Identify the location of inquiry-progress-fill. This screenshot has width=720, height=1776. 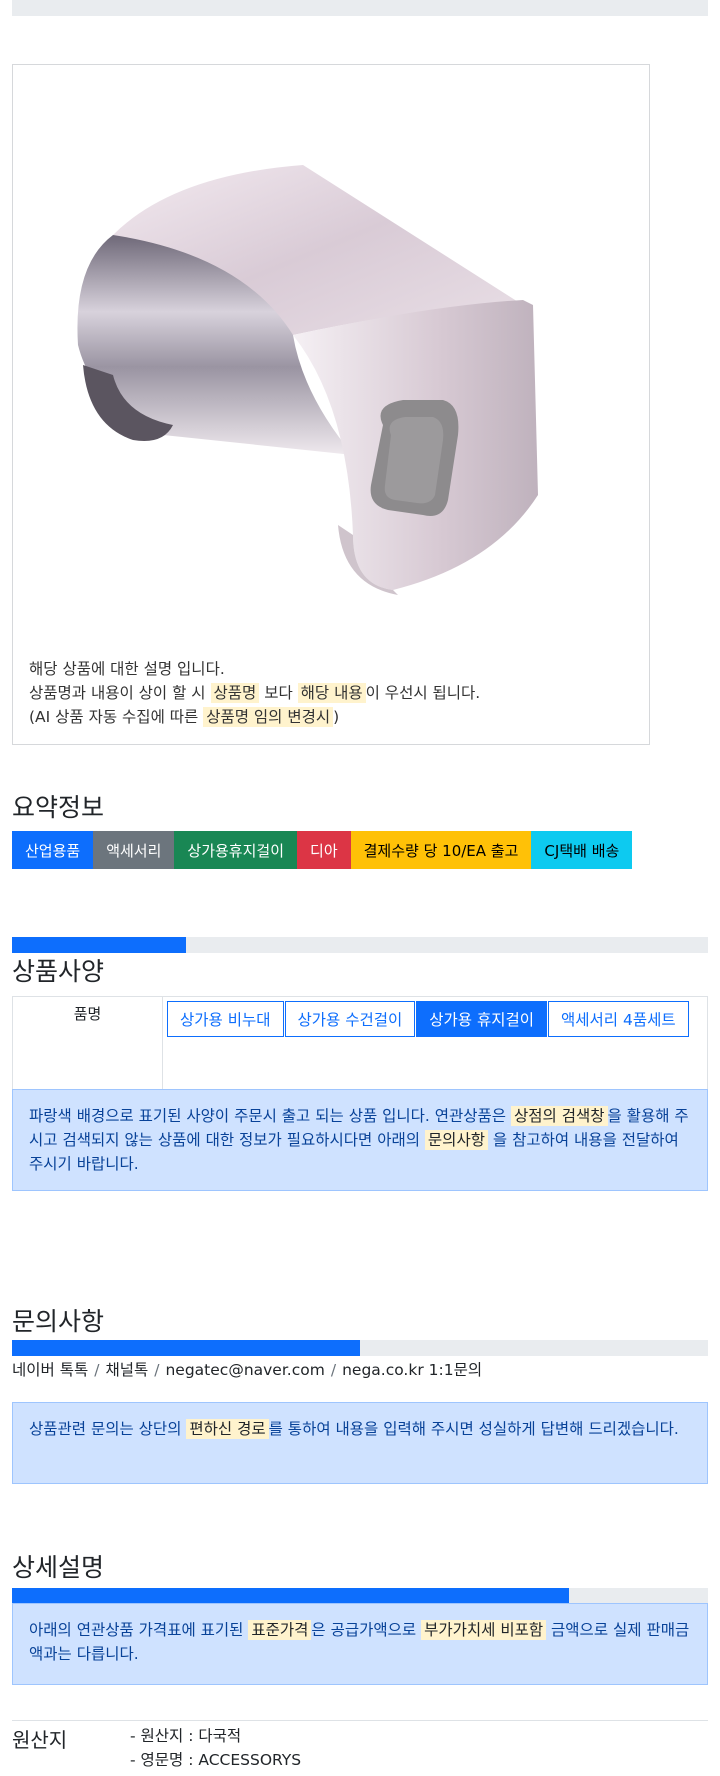
(186, 1348).